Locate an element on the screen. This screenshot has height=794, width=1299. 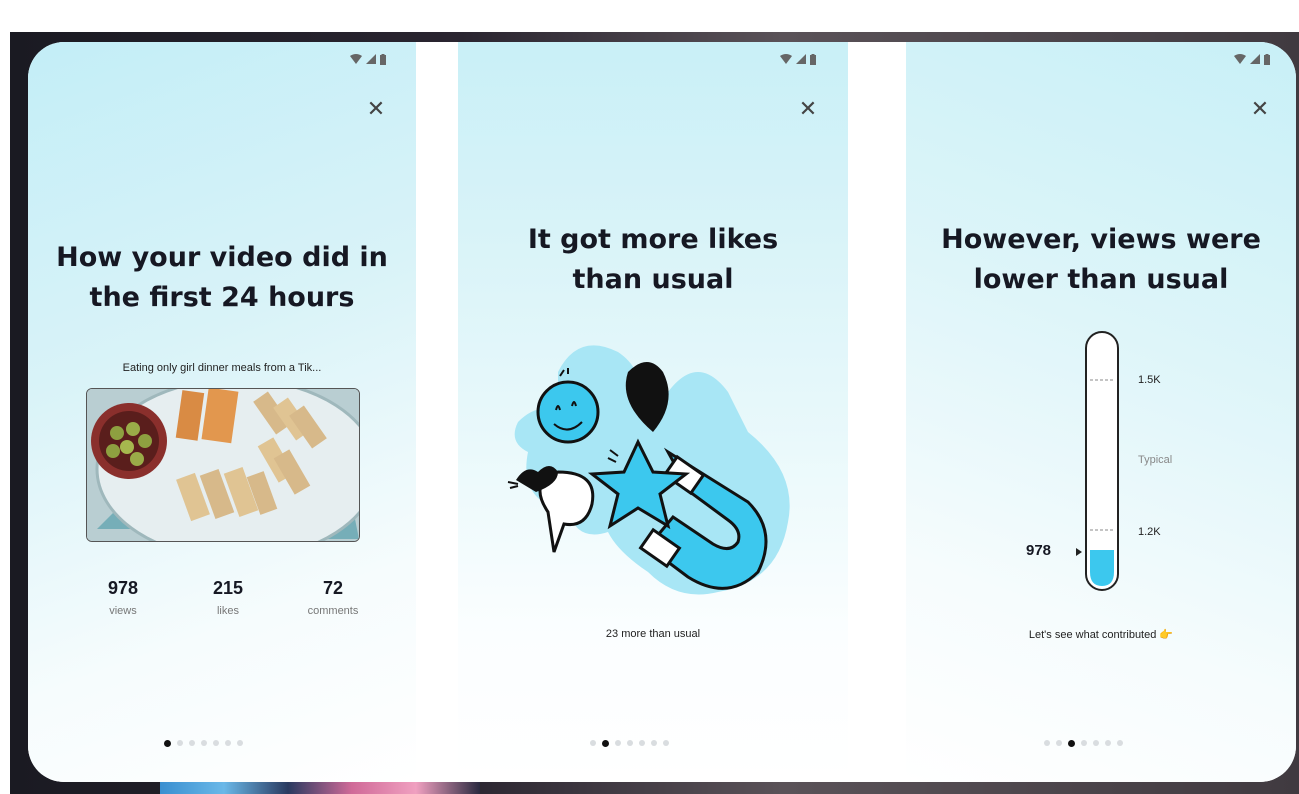
magnet-icon is located at coordinates (648, 470).